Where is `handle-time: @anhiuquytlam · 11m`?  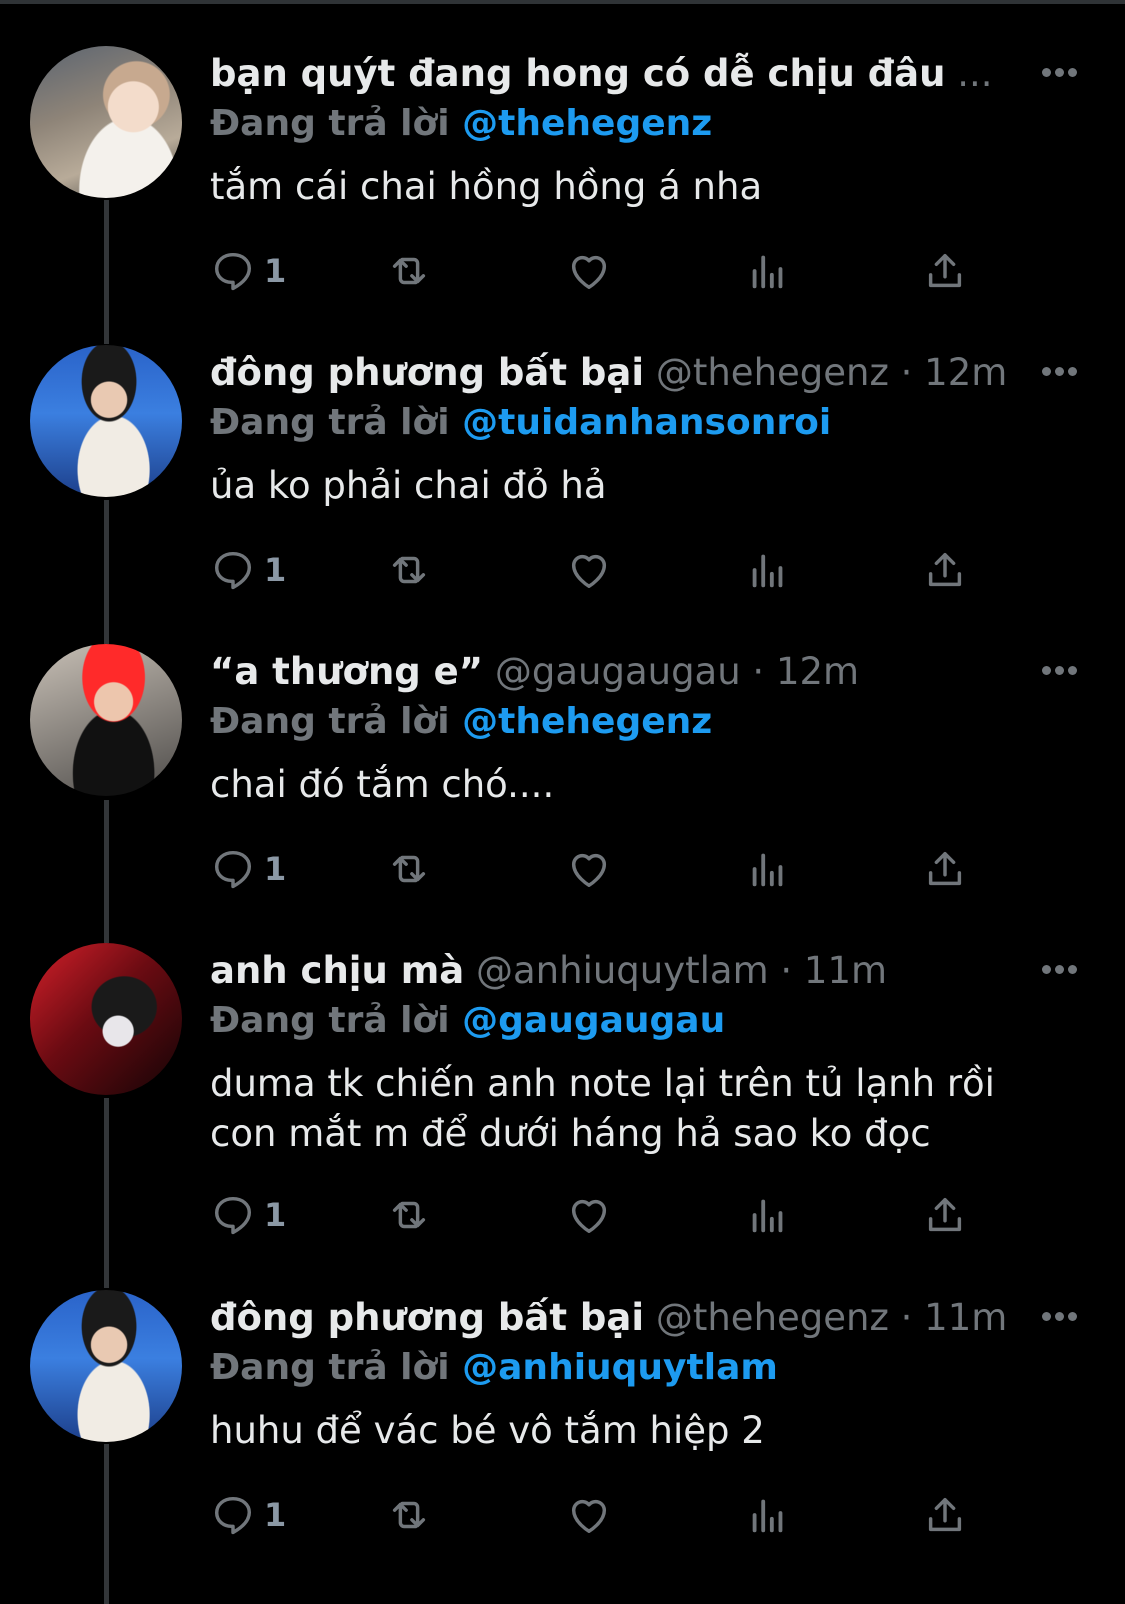 handle-time: @anhiuquytlam · 11m is located at coordinates (681, 970).